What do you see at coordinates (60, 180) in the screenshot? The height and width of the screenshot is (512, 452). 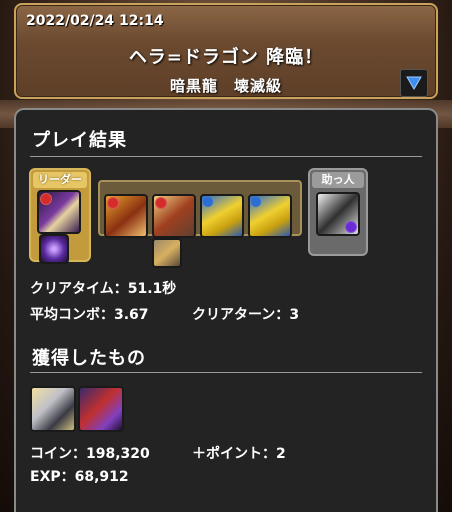 I see `leader-label: リーダー` at bounding box center [60, 180].